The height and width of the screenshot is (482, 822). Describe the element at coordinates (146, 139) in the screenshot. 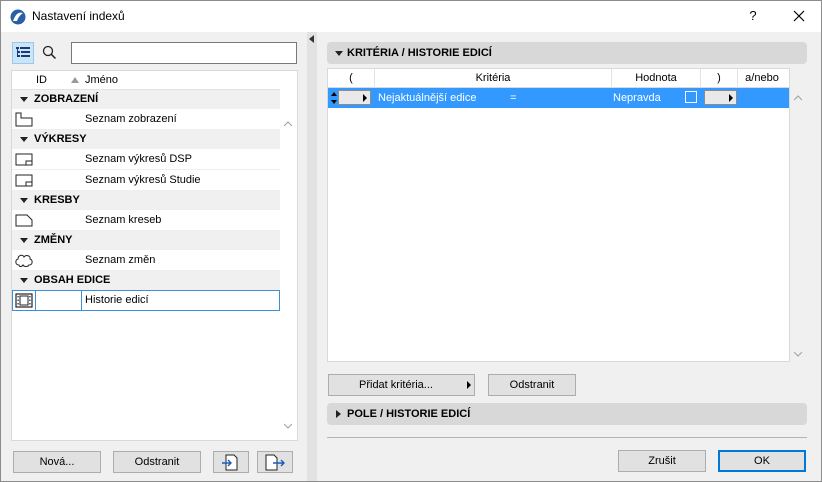

I see `group-layouts: VÝKRESY` at that location.